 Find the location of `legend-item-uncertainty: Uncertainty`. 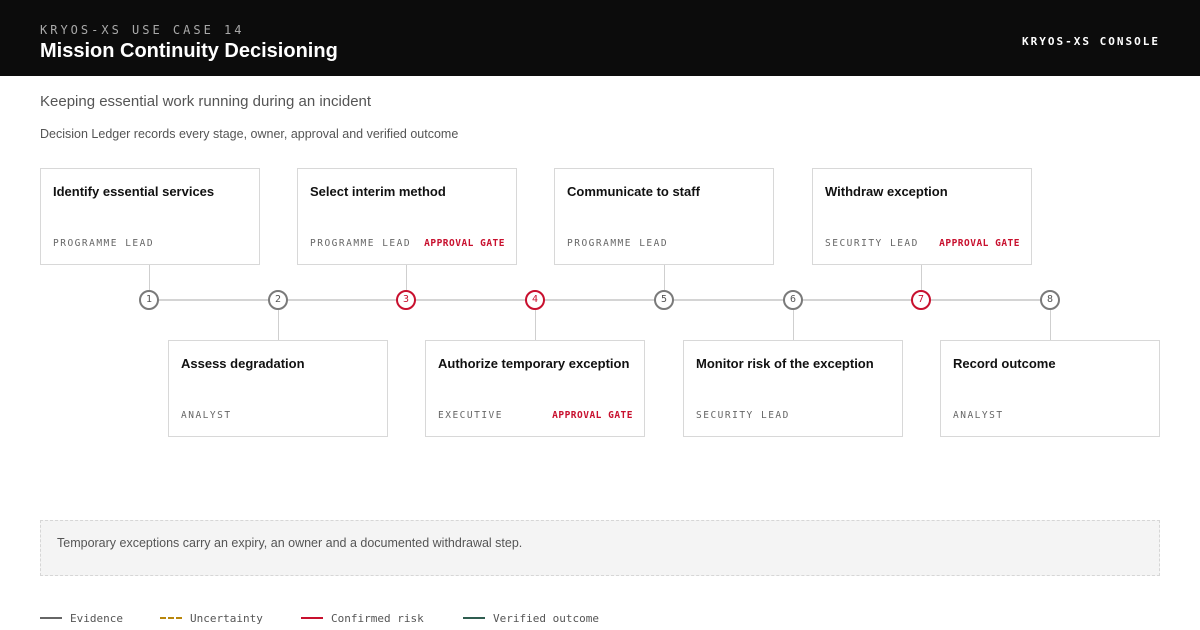

legend-item-uncertainty: Uncertainty is located at coordinates (220, 619).